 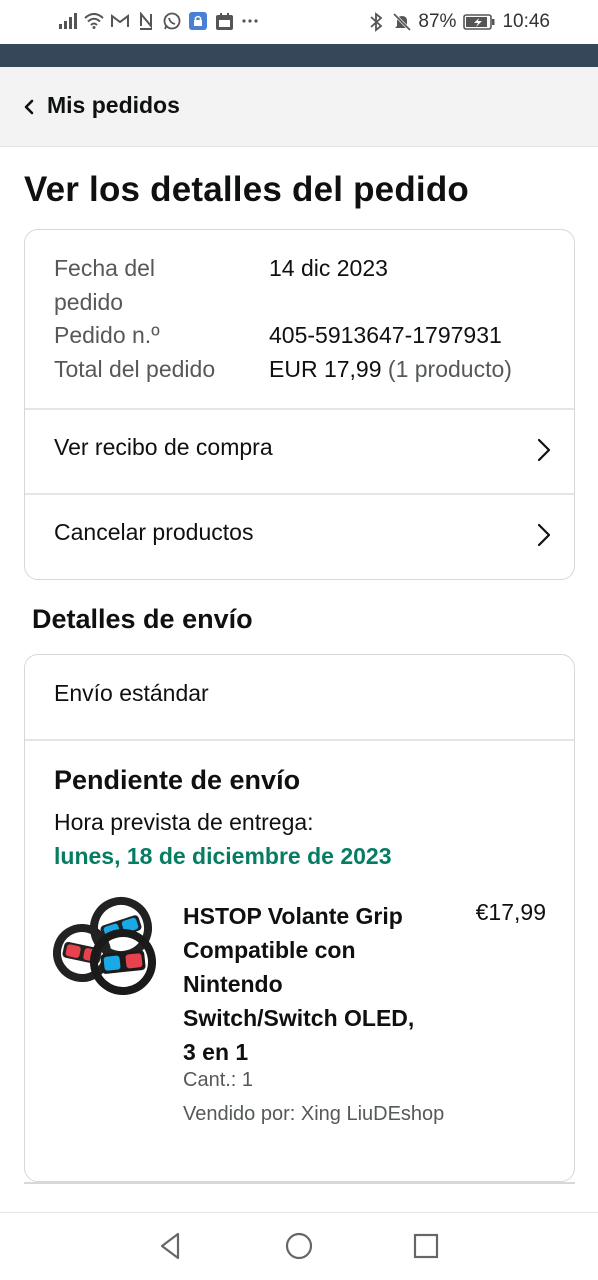 I want to click on bluetooth-icon, so click(x=376, y=22).